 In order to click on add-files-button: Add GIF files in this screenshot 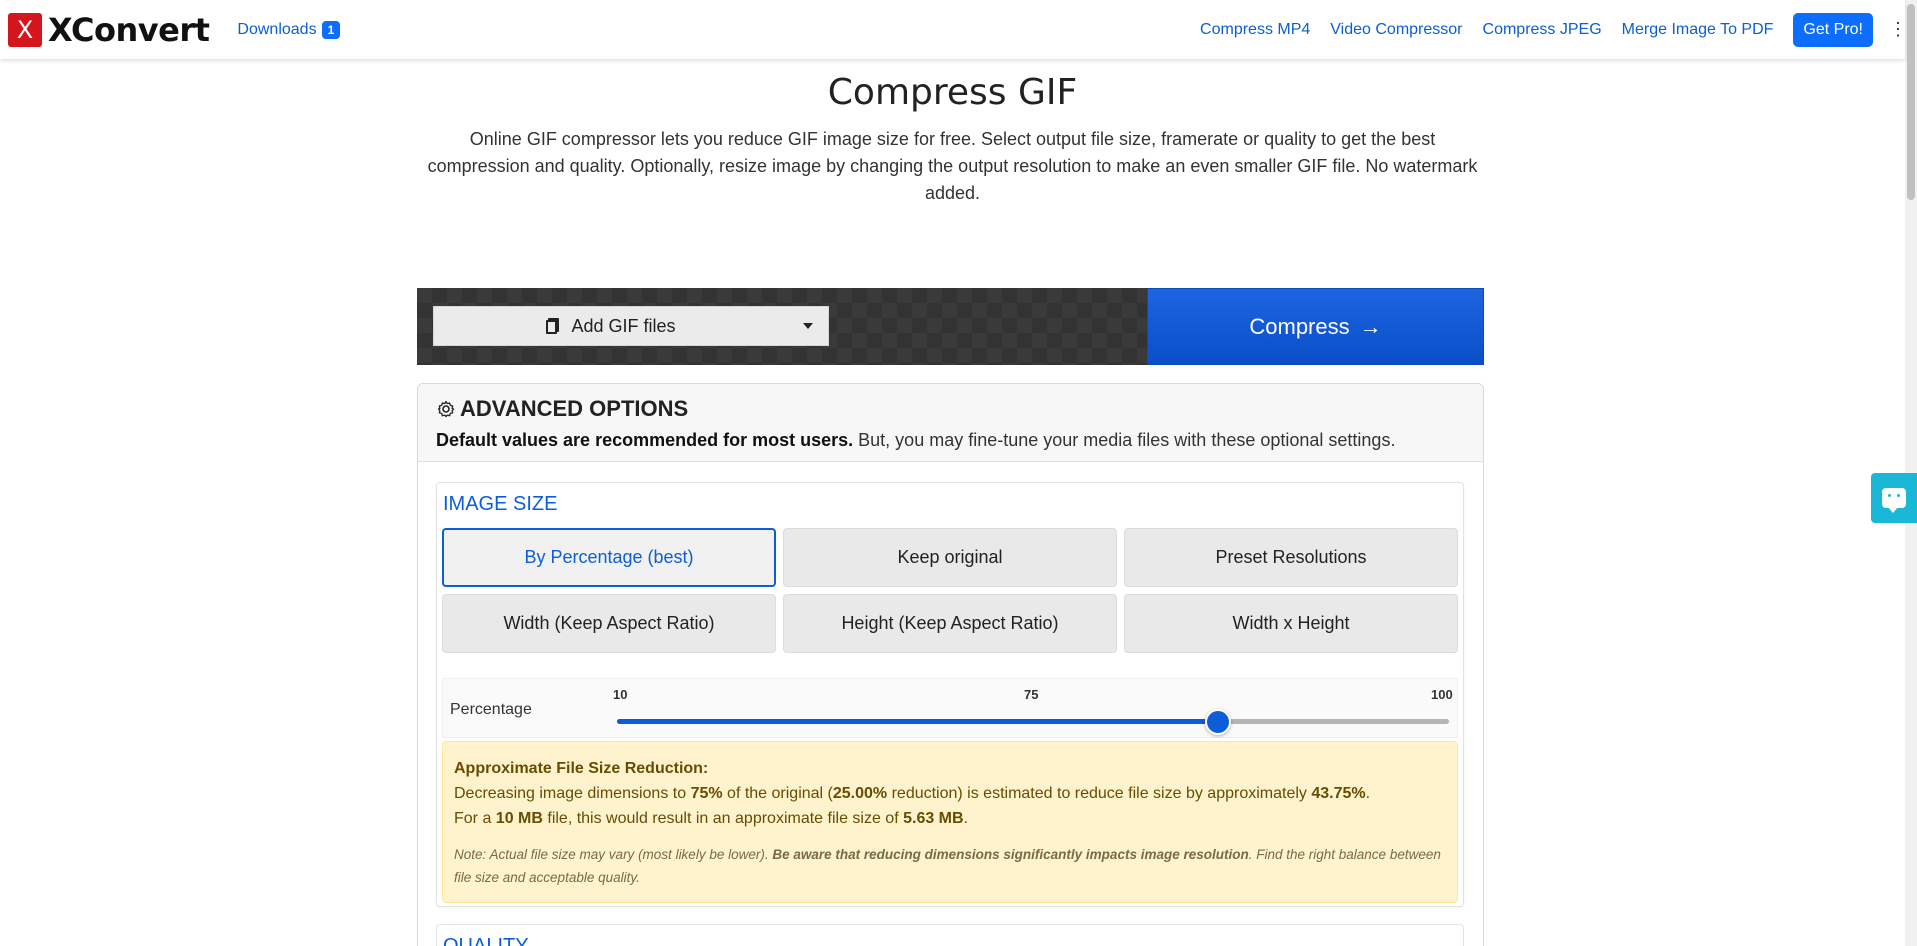, I will do `click(611, 326)`.